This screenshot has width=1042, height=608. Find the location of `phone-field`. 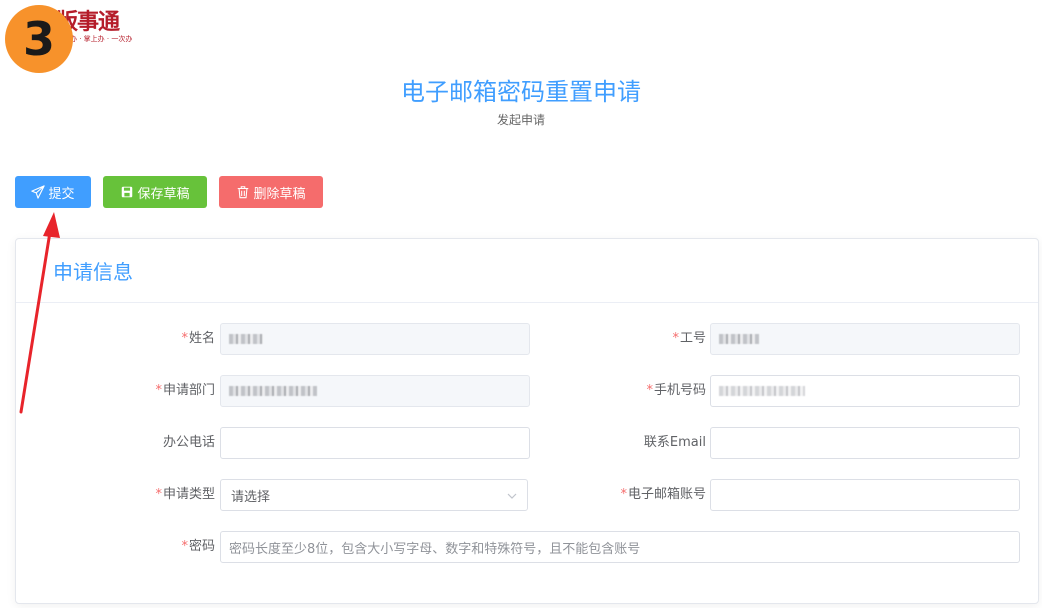

phone-field is located at coordinates (865, 391).